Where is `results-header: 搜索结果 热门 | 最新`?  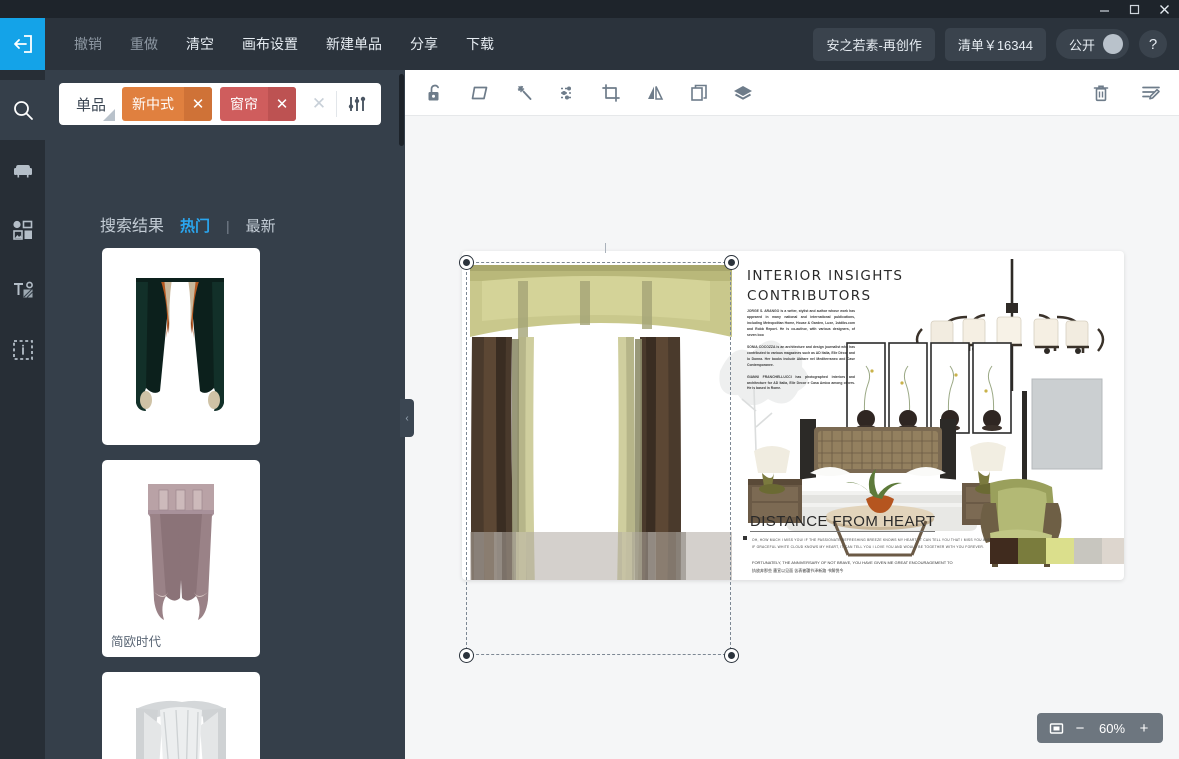
results-header: 搜索结果 热门 | 最新 is located at coordinates (188, 224).